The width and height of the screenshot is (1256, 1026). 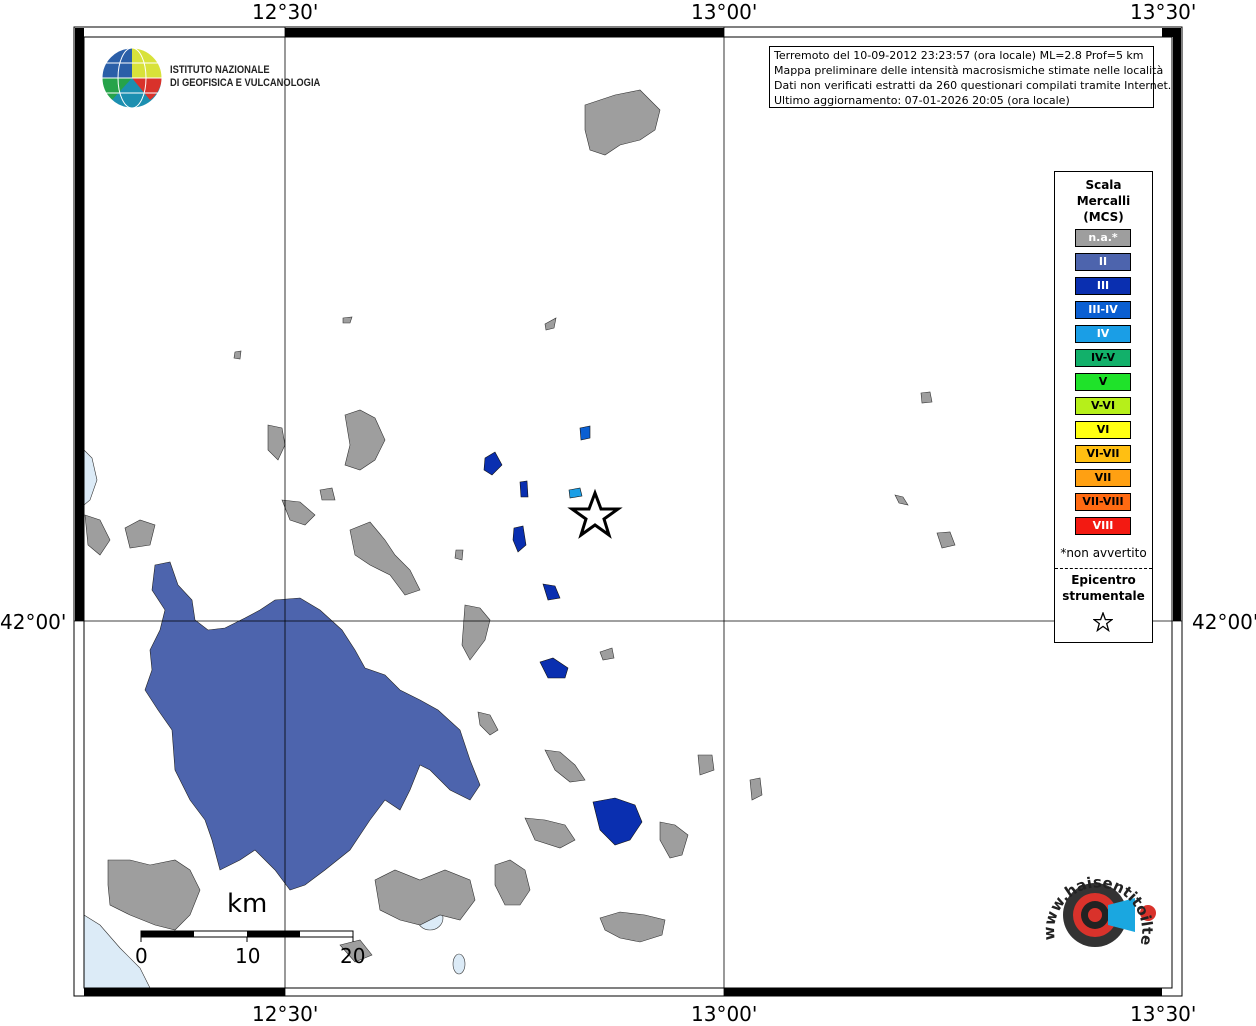 I want to click on legend-swatch-iii: III, so click(x=1103, y=286).